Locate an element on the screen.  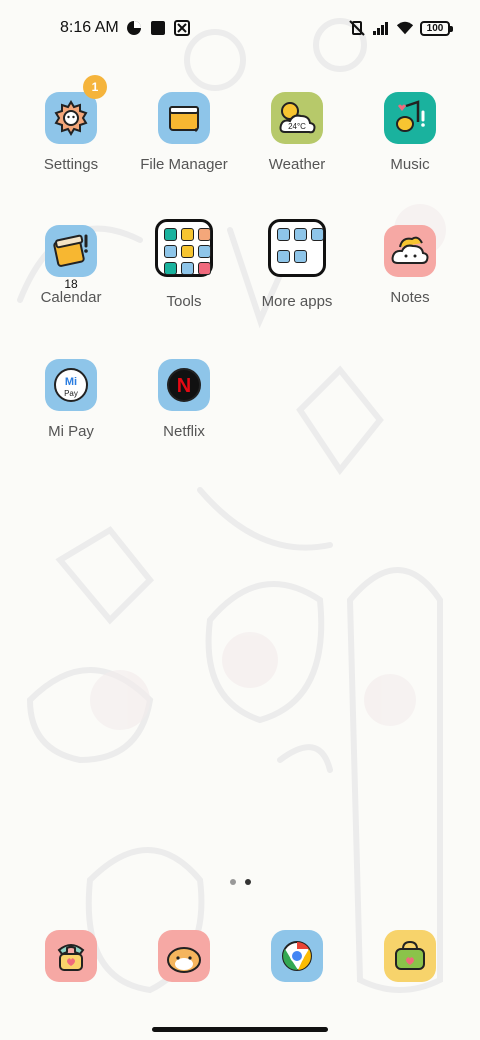
notification-badge: 1 is located at coordinates (95, 87).